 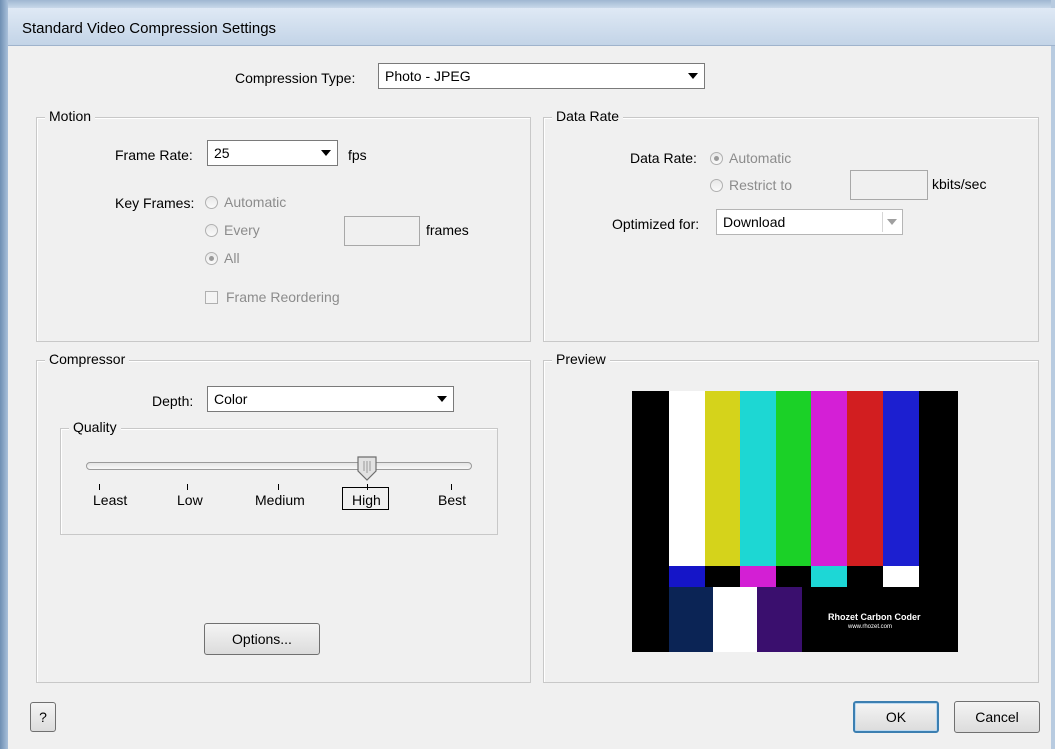 I want to click on key-frames-label: Key Frames:, so click(x=155, y=203).